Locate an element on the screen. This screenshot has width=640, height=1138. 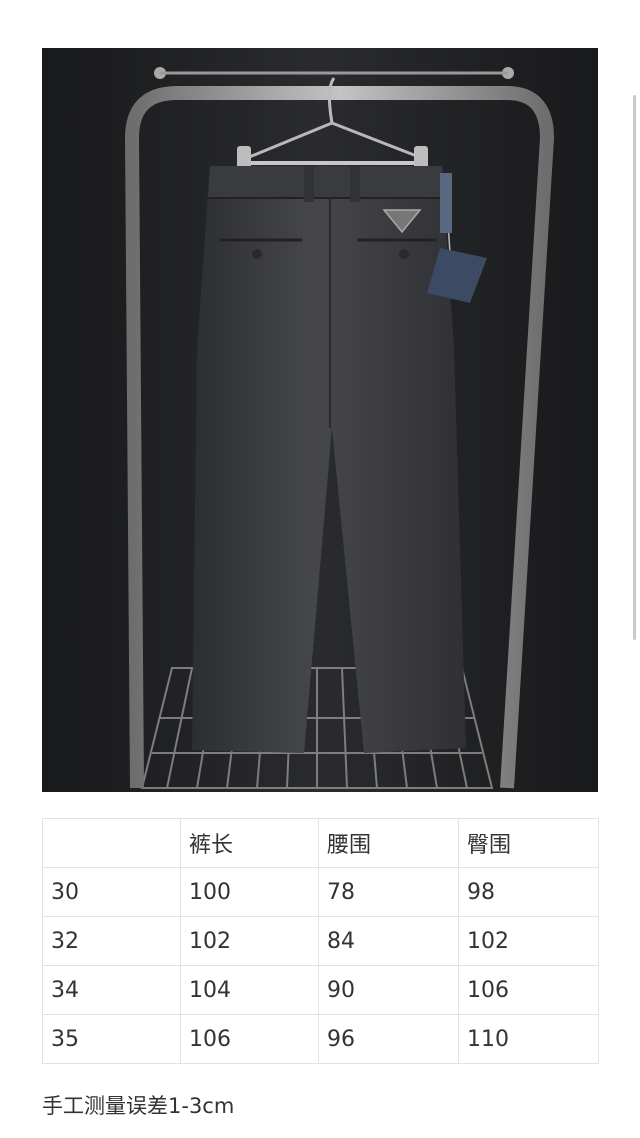
table-cell: 90 is located at coordinates (388, 990).